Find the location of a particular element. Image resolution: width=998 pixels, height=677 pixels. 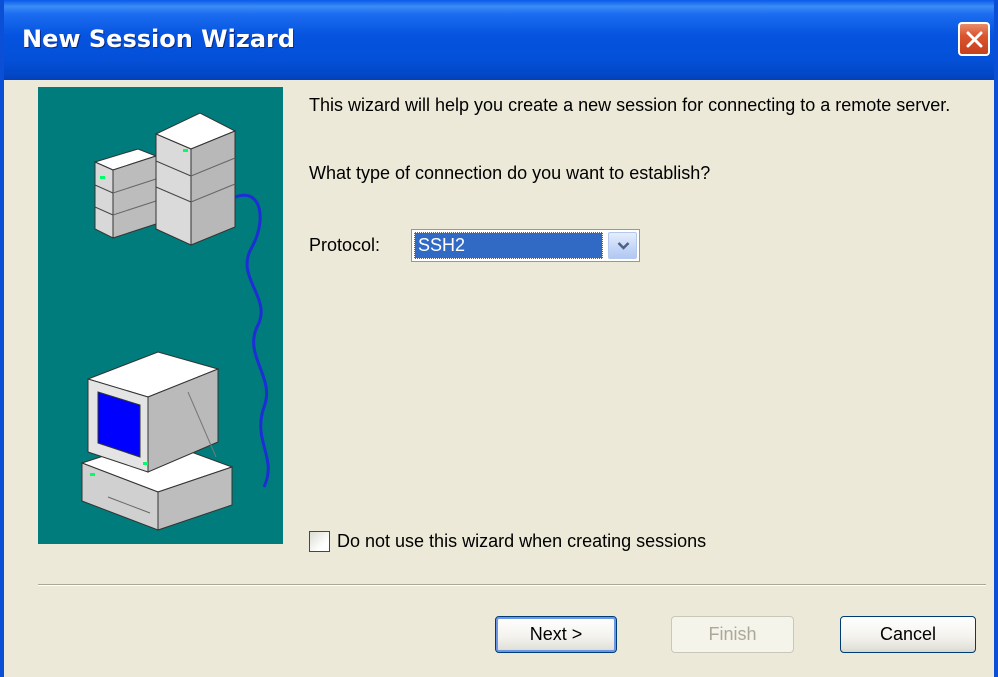

close-icon is located at coordinates (974, 39).